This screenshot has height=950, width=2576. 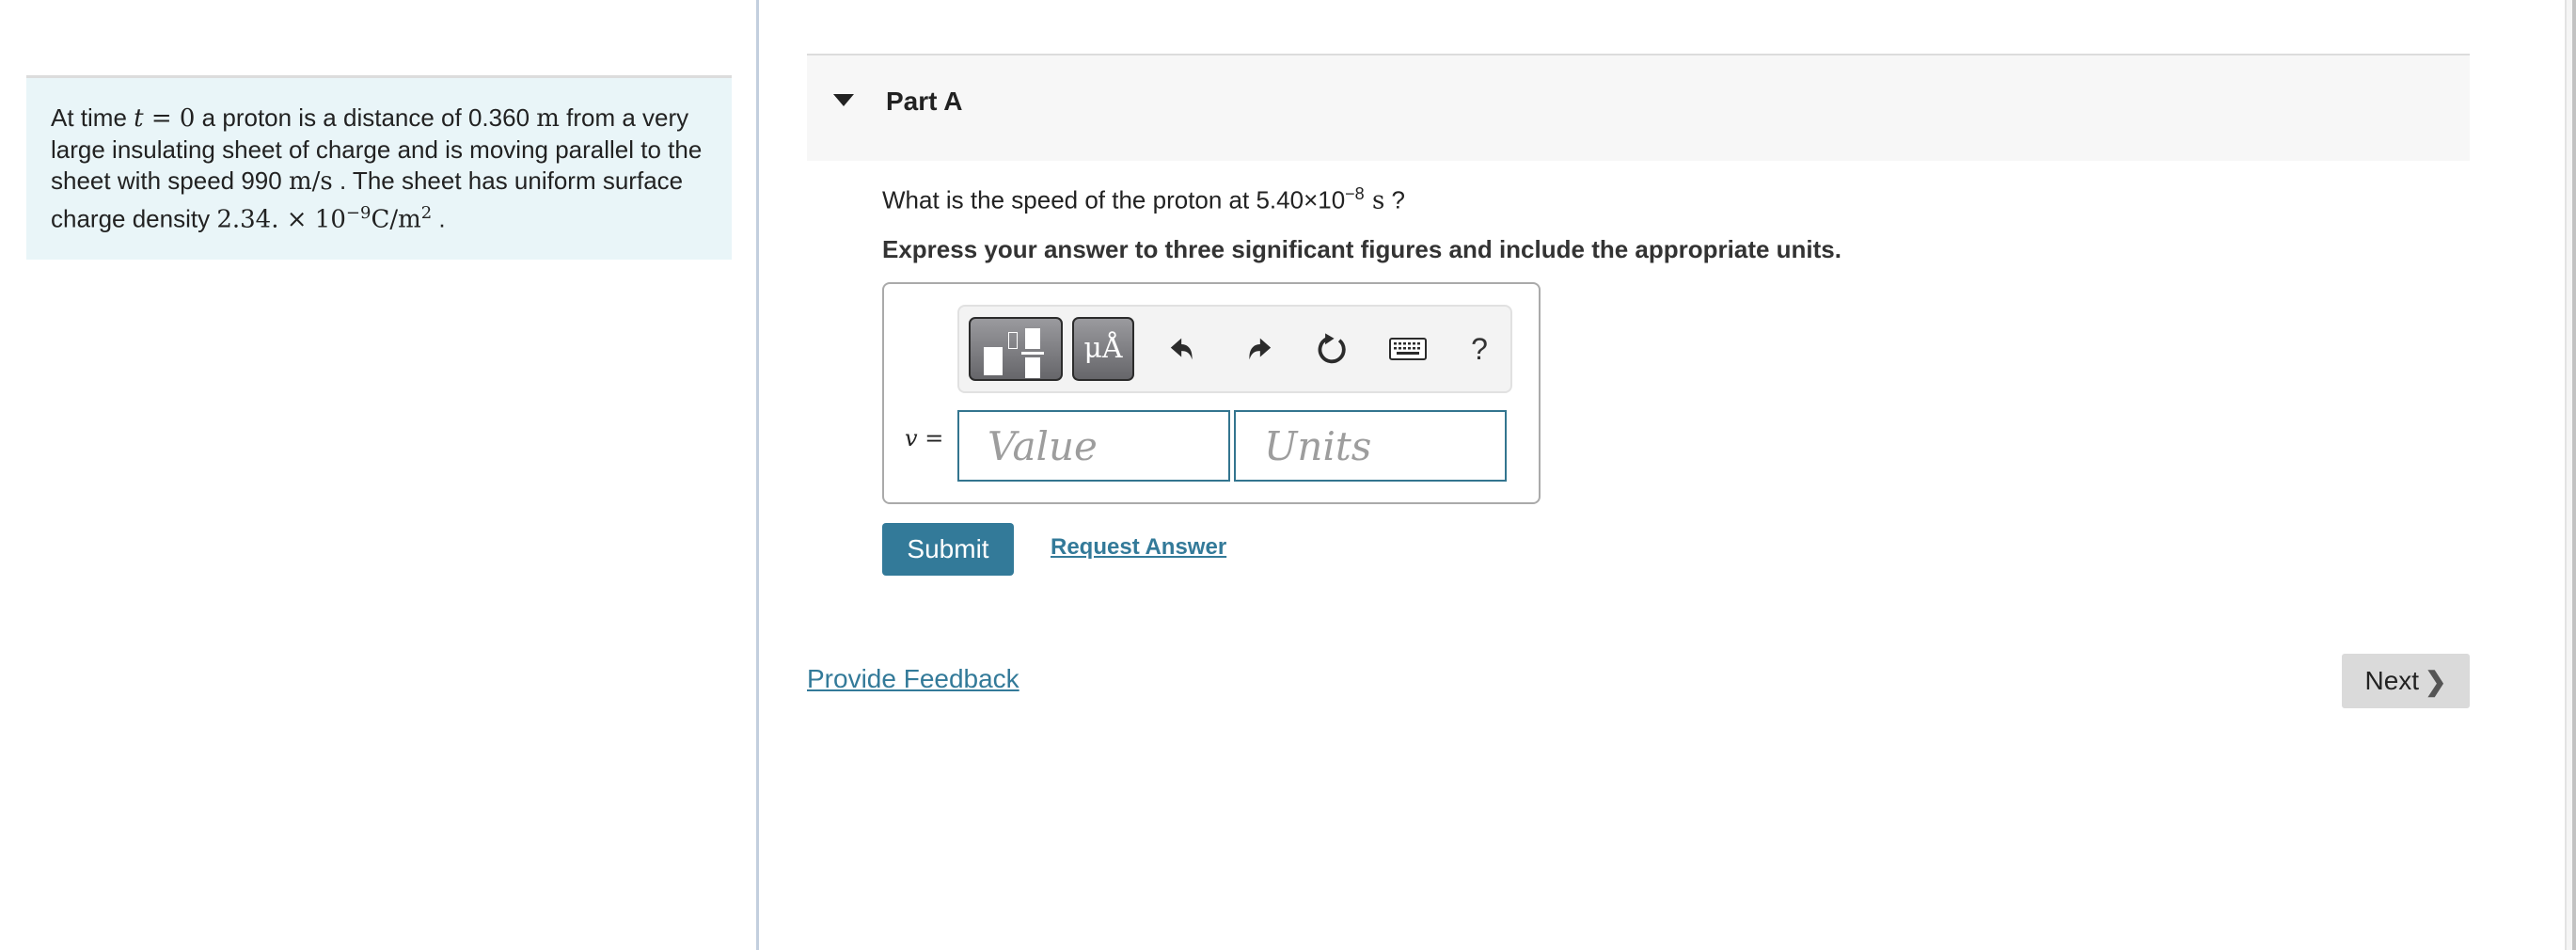 I want to click on reset-icon, so click(x=1332, y=348).